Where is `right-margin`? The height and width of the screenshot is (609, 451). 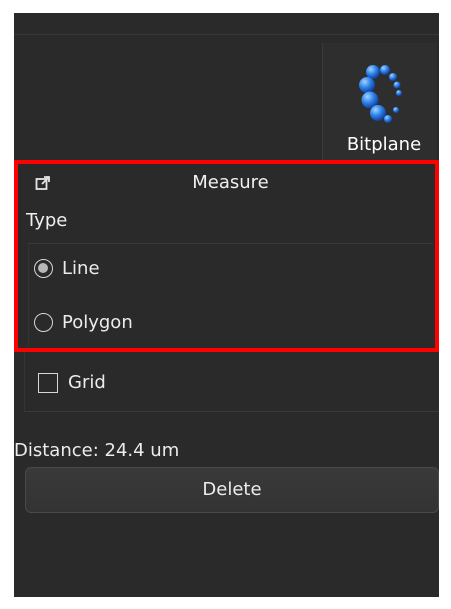 right-margin is located at coordinates (445, 305).